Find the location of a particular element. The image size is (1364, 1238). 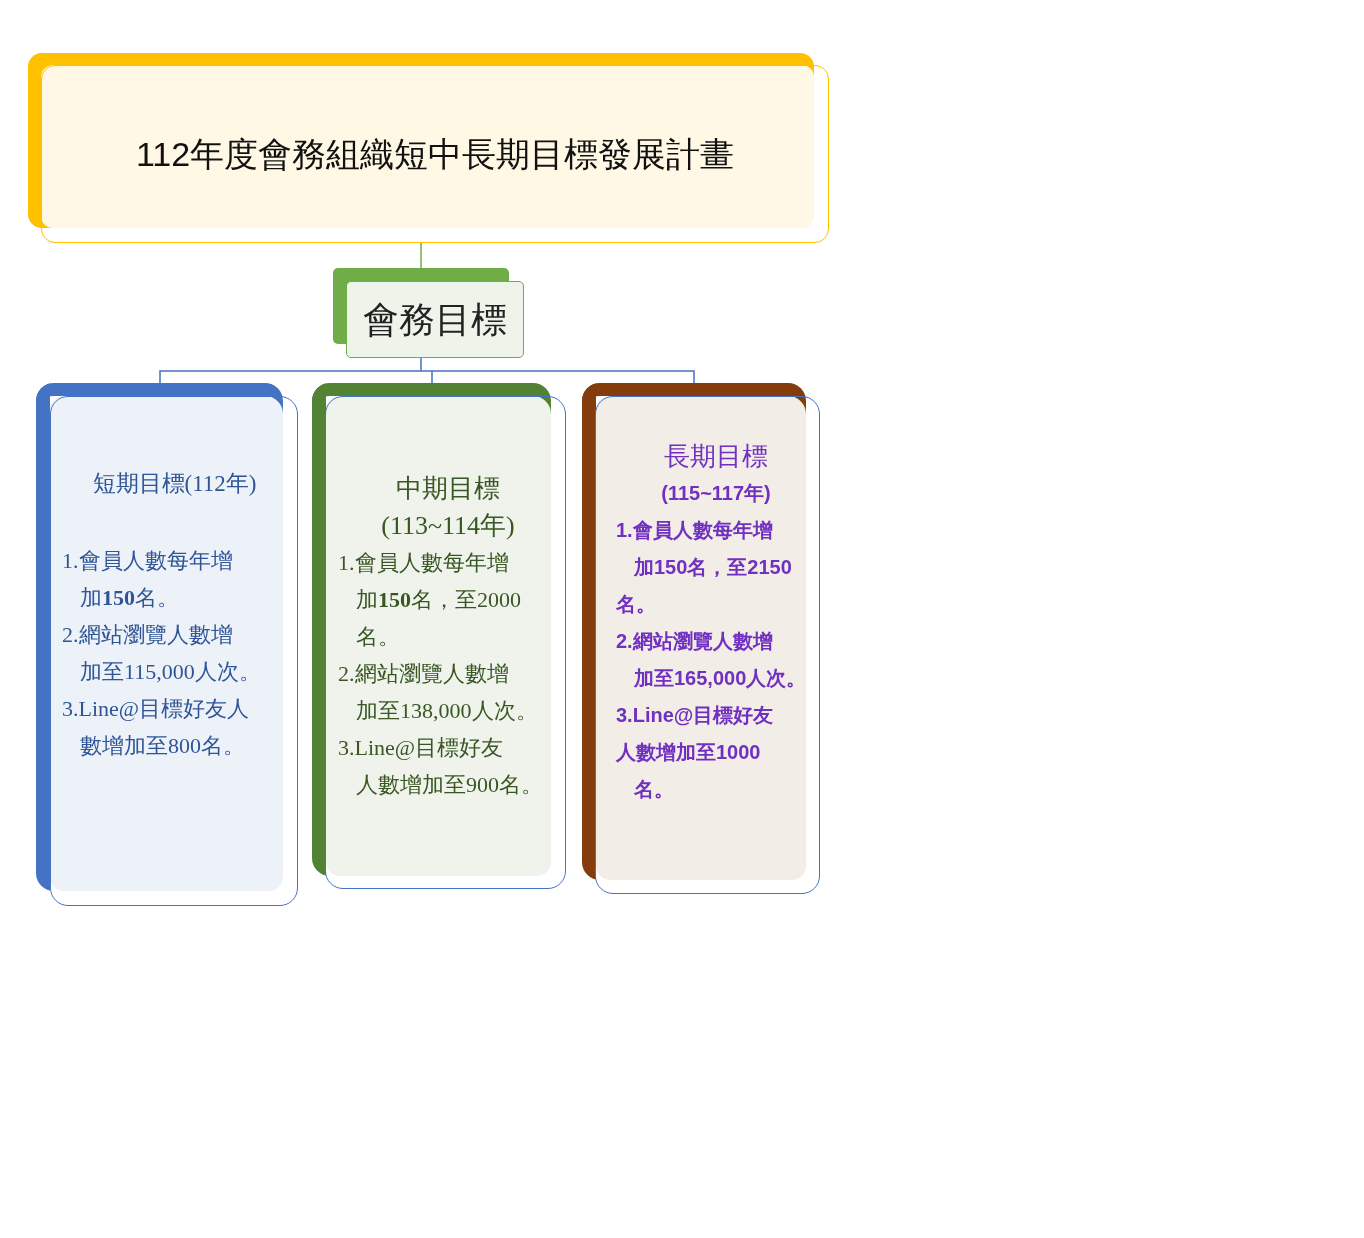

chart-title: 112年度會務組織短中長期目標發展計畫 is located at coordinates (435, 154).